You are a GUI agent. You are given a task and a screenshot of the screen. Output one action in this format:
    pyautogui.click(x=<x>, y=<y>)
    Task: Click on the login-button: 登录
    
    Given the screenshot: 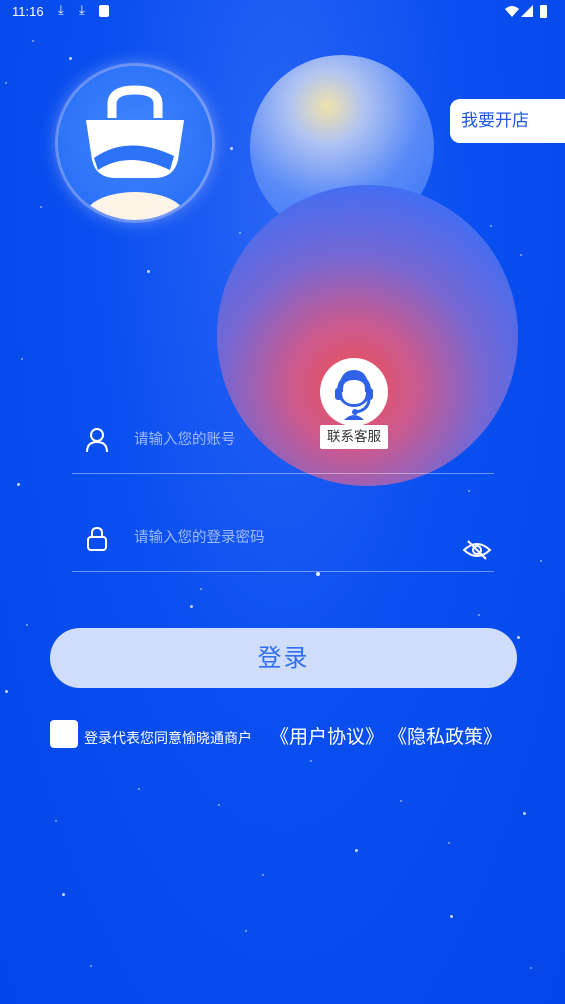 What is the action you would take?
    pyautogui.click(x=283, y=658)
    